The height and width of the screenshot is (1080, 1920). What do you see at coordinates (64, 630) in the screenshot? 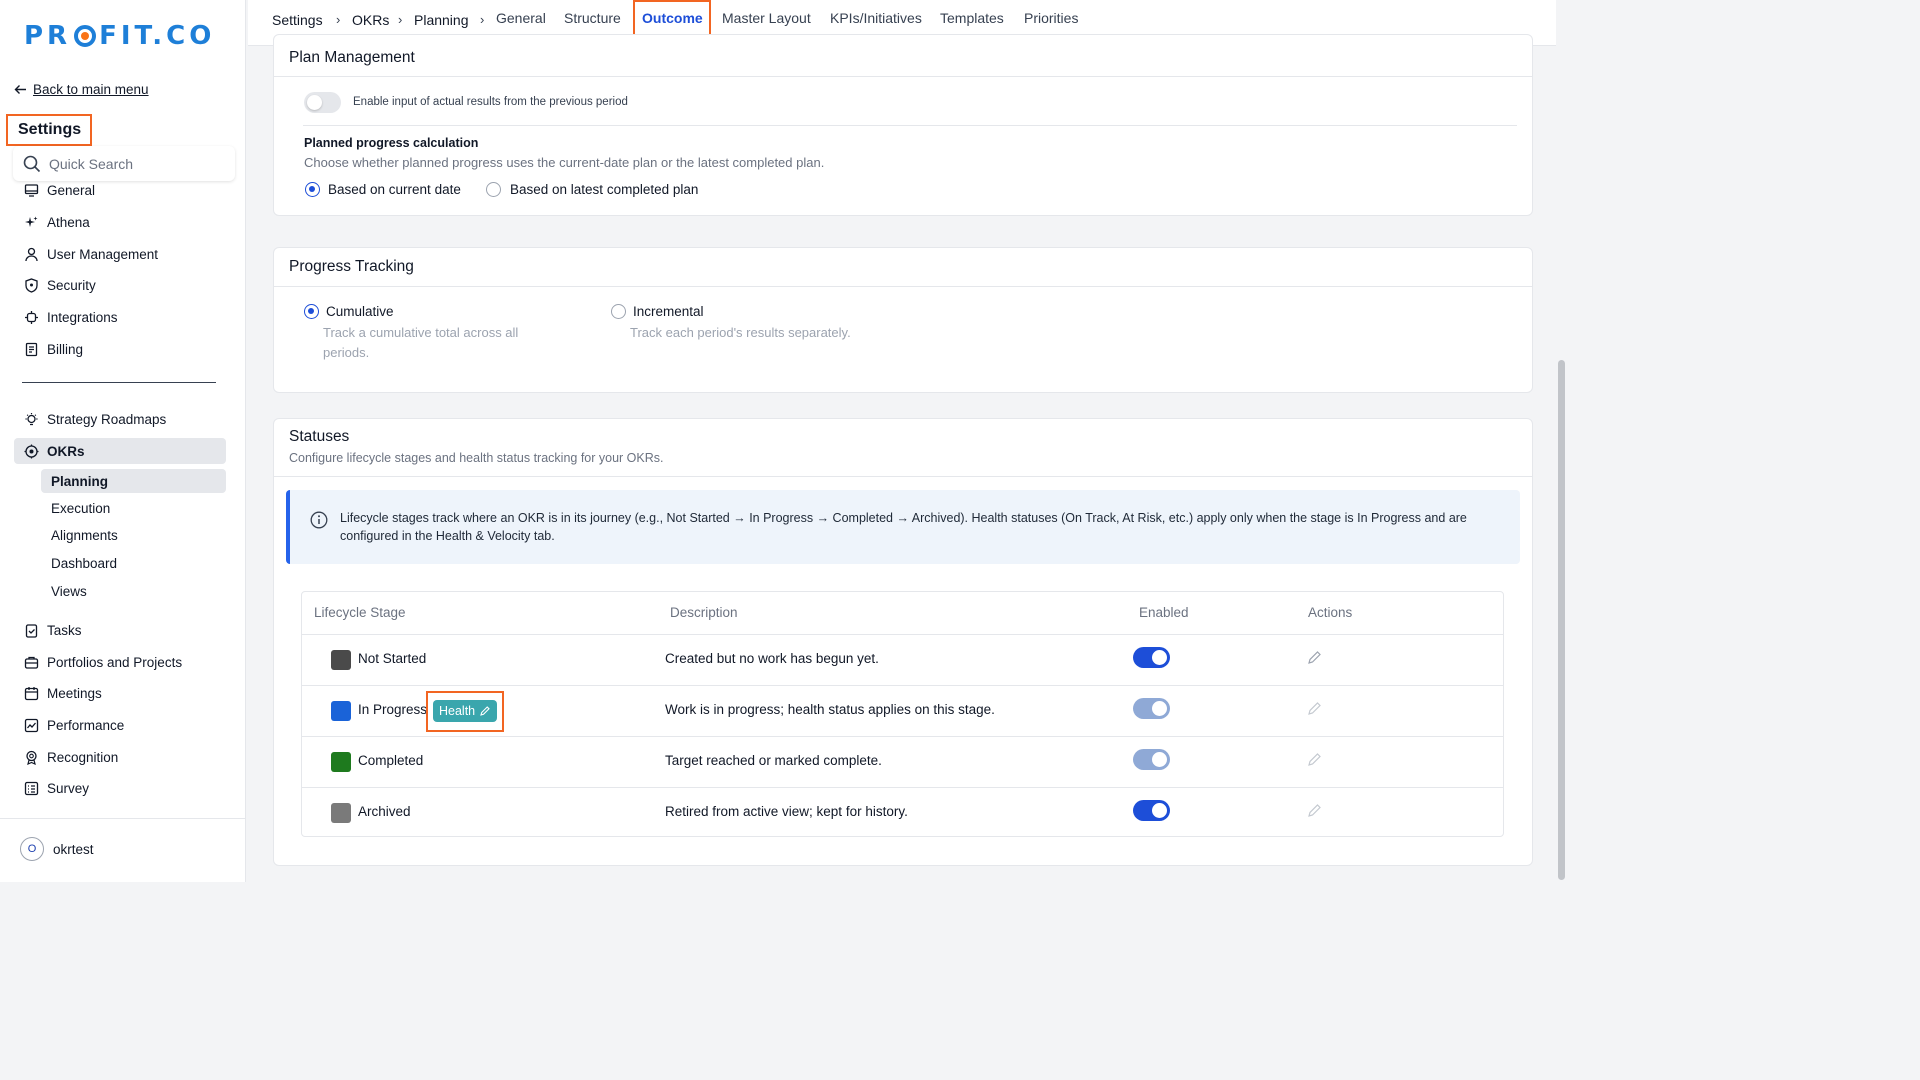
I see `sidebar-item-label: Tasks` at bounding box center [64, 630].